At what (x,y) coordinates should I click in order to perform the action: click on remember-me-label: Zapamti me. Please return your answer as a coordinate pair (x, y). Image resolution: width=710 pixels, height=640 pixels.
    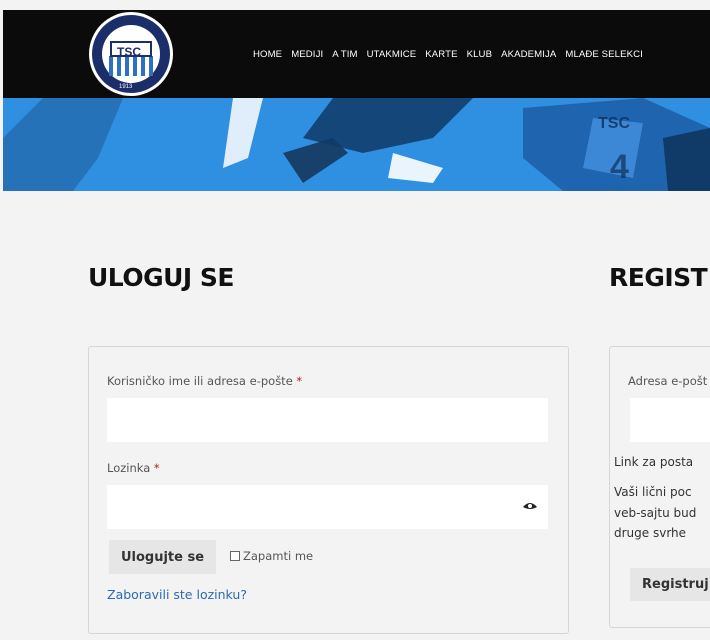
    Looking at the image, I should click on (278, 556).